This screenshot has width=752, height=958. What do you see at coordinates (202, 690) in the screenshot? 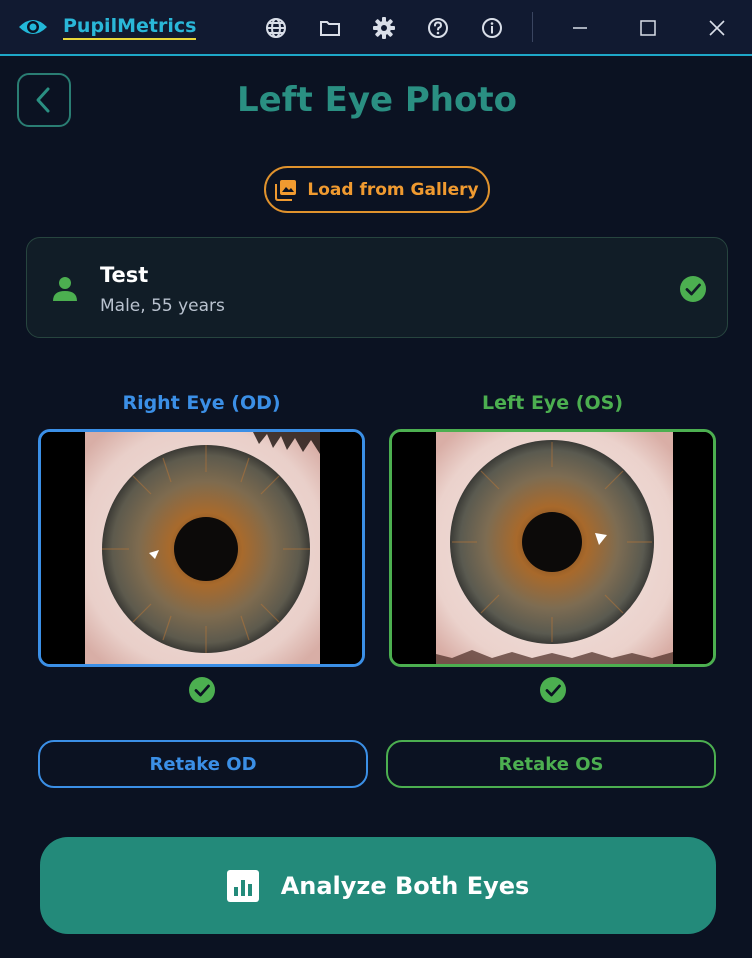
I see `right-eye-check-icon` at bounding box center [202, 690].